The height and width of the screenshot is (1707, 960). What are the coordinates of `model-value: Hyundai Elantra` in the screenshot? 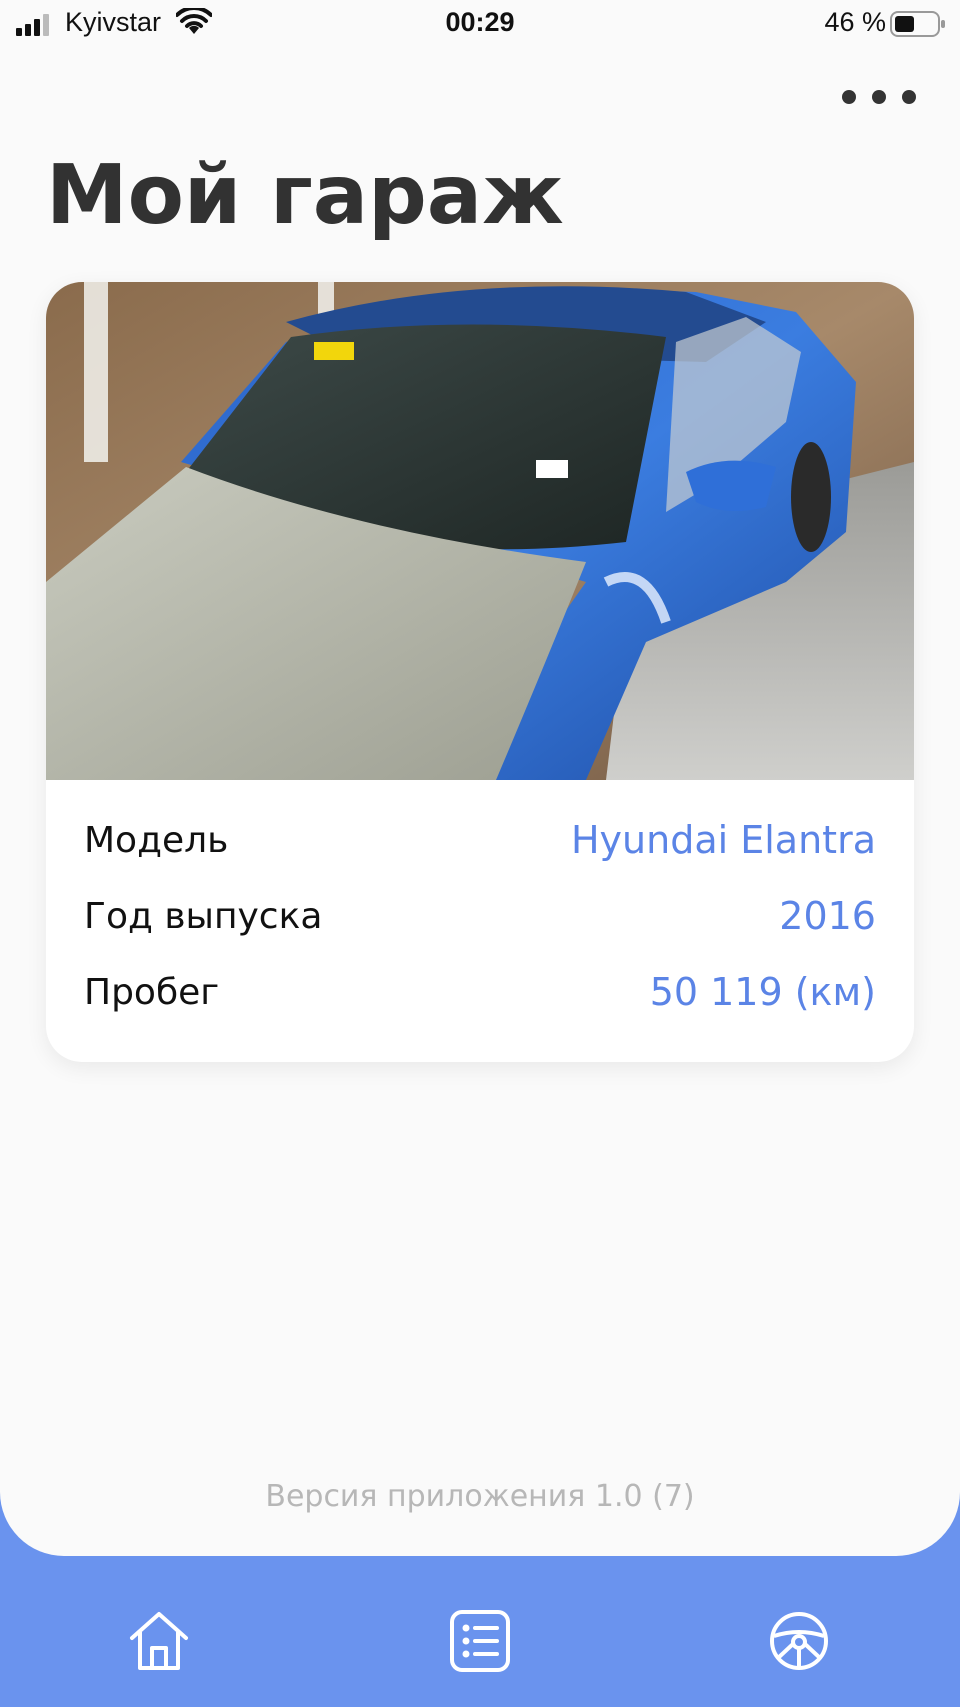 It's located at (723, 840).